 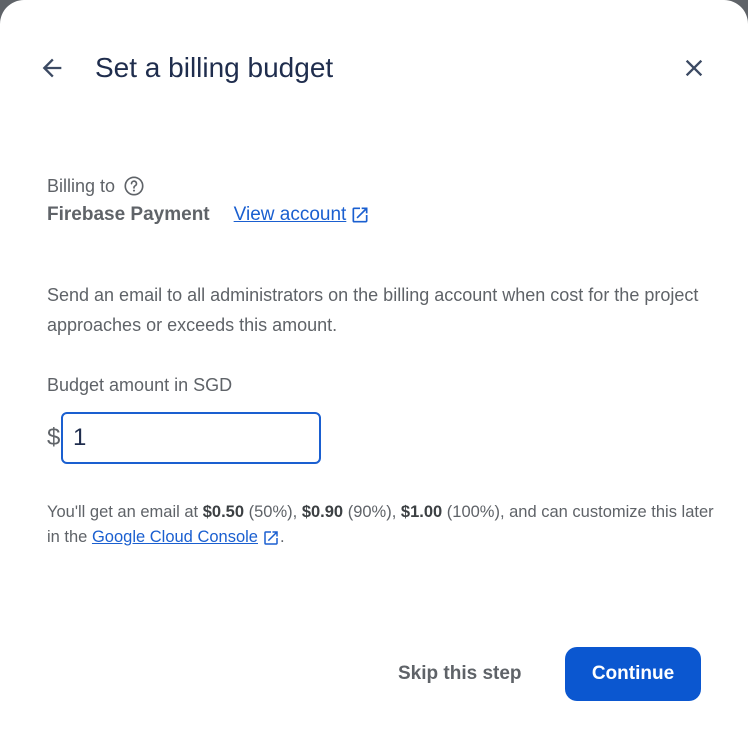 I want to click on close-button, so click(x=694, y=68).